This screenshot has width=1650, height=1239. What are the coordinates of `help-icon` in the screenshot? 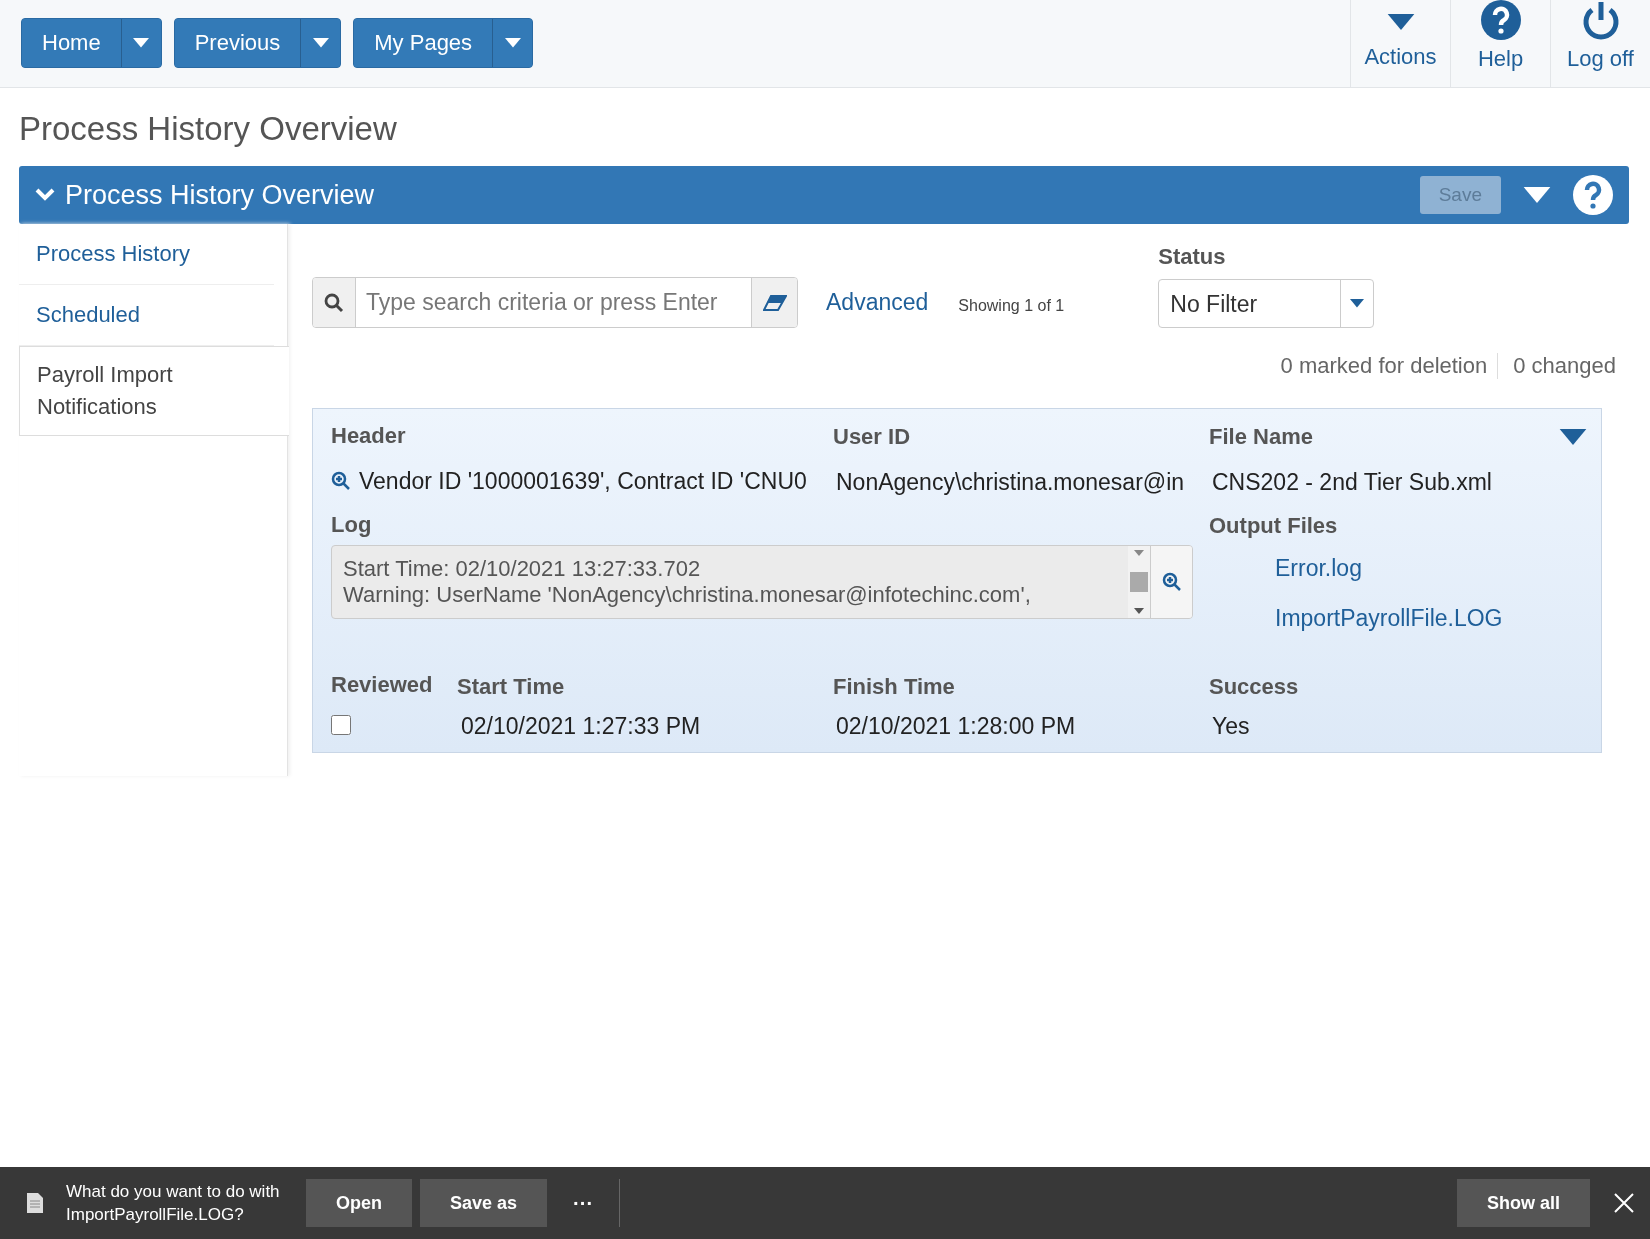 It's located at (1593, 195).